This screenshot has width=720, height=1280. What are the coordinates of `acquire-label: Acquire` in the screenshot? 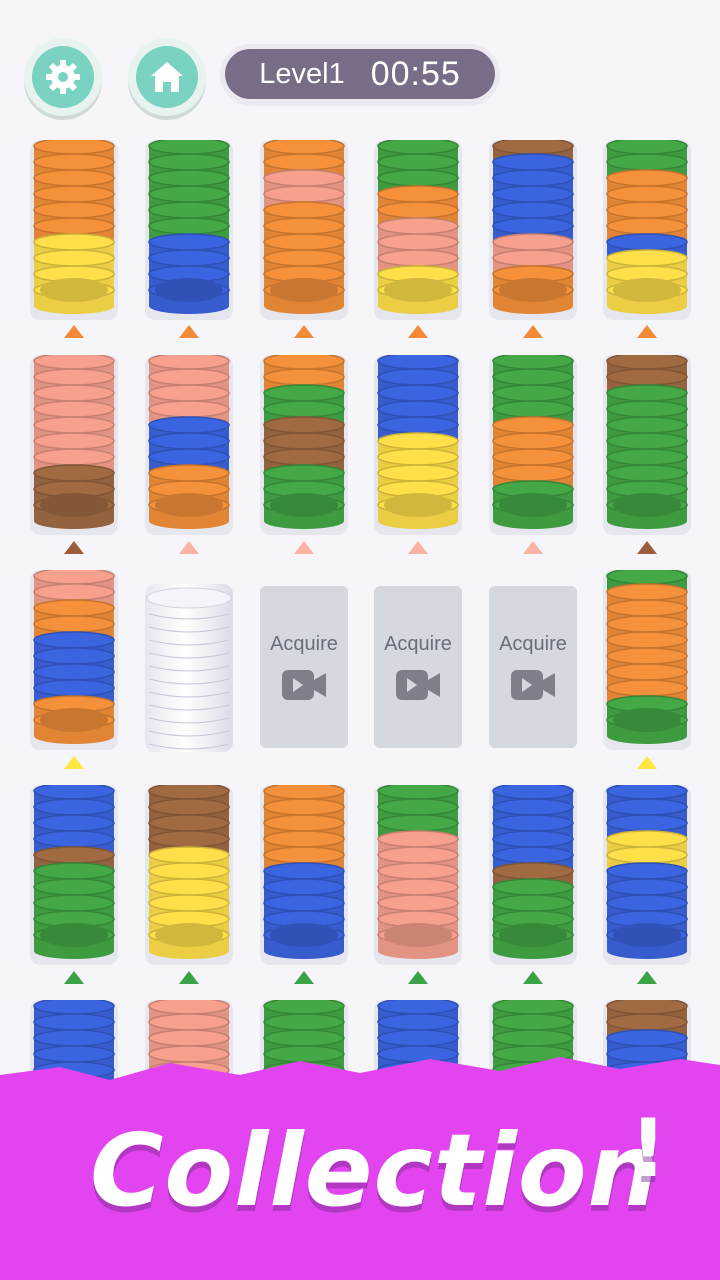 It's located at (418, 643).